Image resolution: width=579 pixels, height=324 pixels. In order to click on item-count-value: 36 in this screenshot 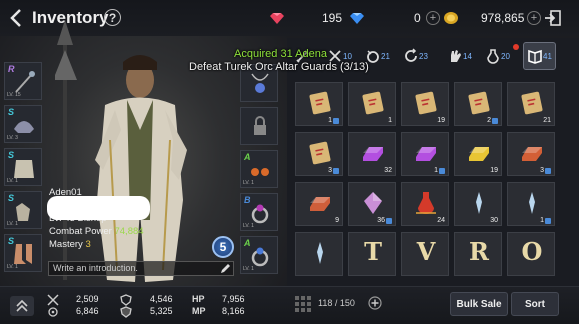, I will do `click(381, 220)`.